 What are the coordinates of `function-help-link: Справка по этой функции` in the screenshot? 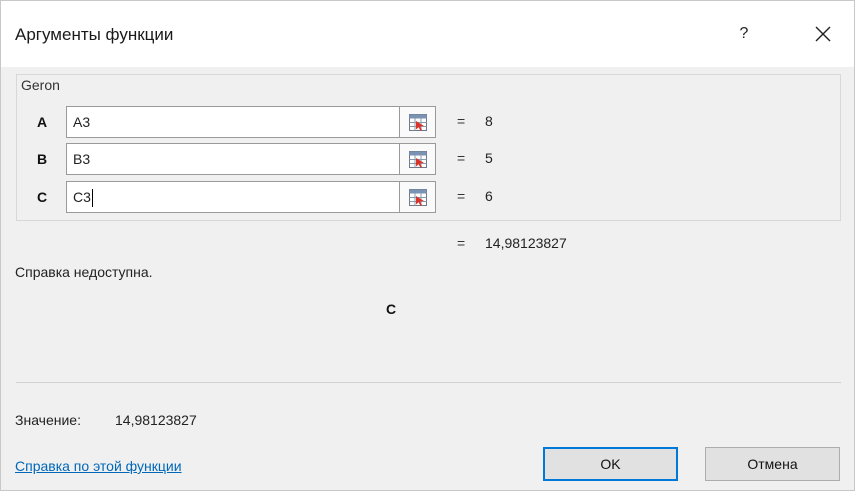 It's located at (98, 466).